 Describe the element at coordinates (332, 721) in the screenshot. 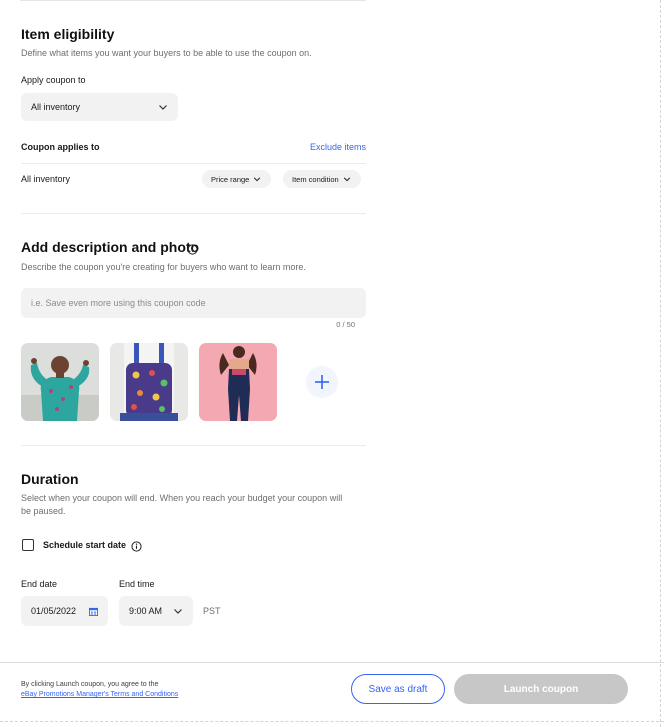

I see `page-bottom-divider` at that location.